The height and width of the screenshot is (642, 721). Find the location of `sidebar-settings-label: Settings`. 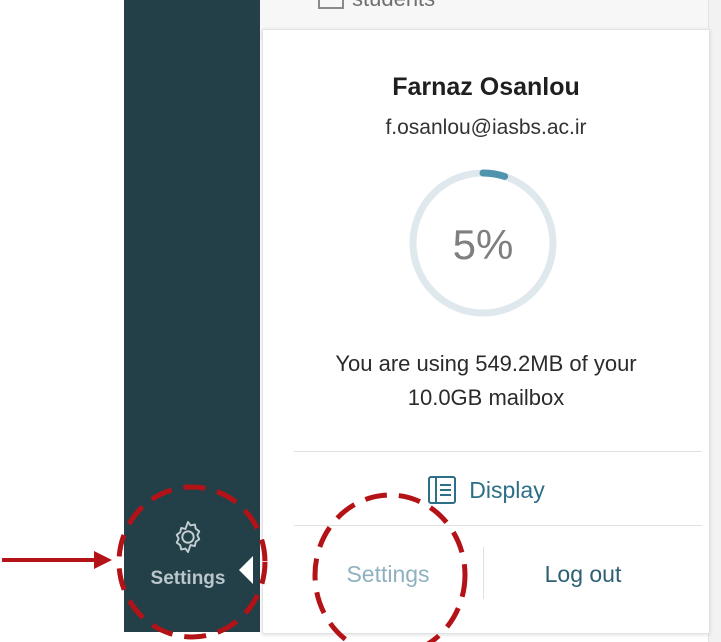

sidebar-settings-label: Settings is located at coordinates (188, 578).